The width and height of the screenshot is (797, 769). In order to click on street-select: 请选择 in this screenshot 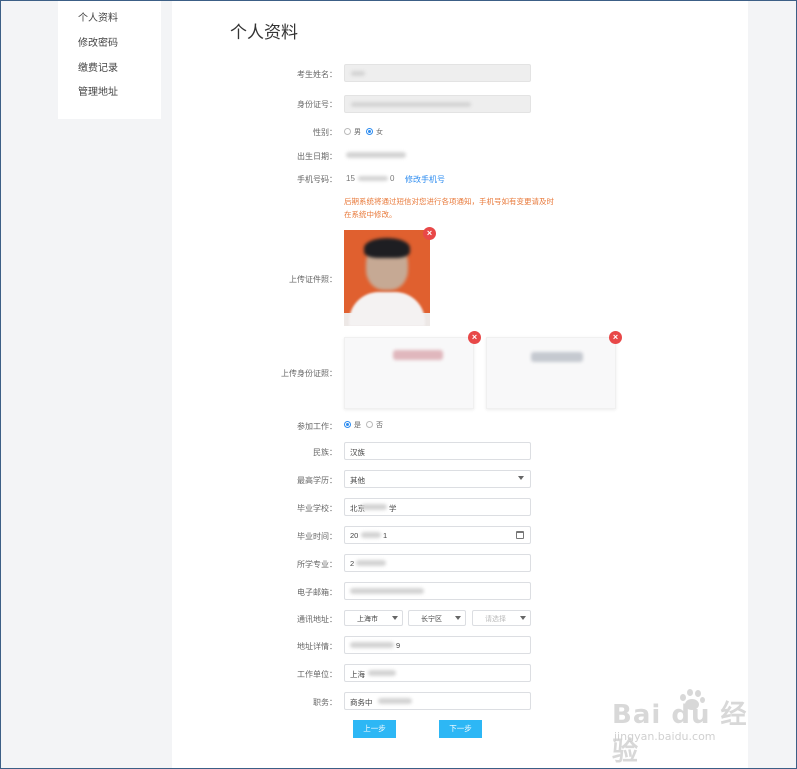, I will do `click(501, 618)`.